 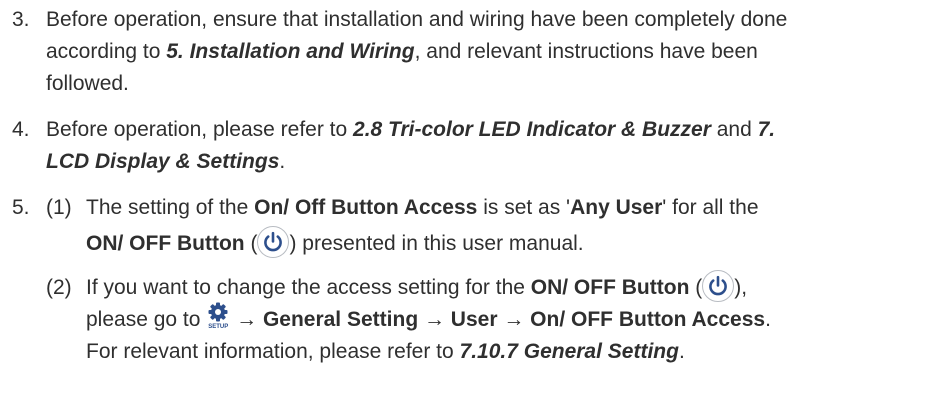 What do you see at coordinates (59, 287) in the screenshot?
I see `sub-item-label: (2)` at bounding box center [59, 287].